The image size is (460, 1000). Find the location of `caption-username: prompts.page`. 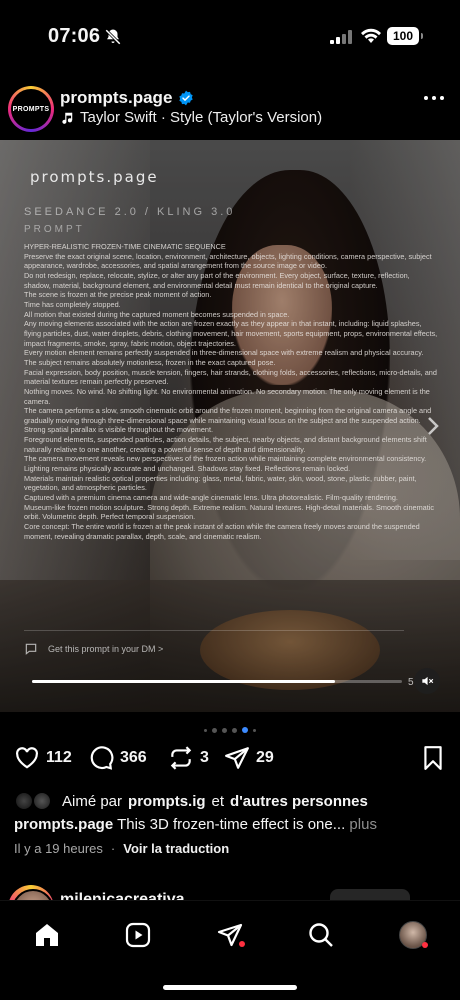

caption-username: prompts.page is located at coordinates (63, 824).